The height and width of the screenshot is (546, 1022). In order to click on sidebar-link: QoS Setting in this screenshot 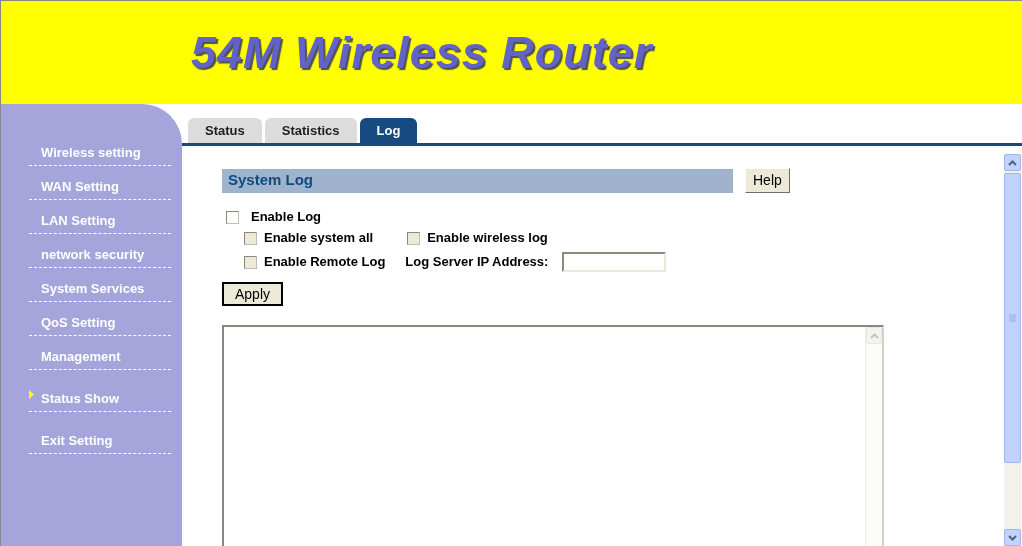, I will do `click(78, 322)`.